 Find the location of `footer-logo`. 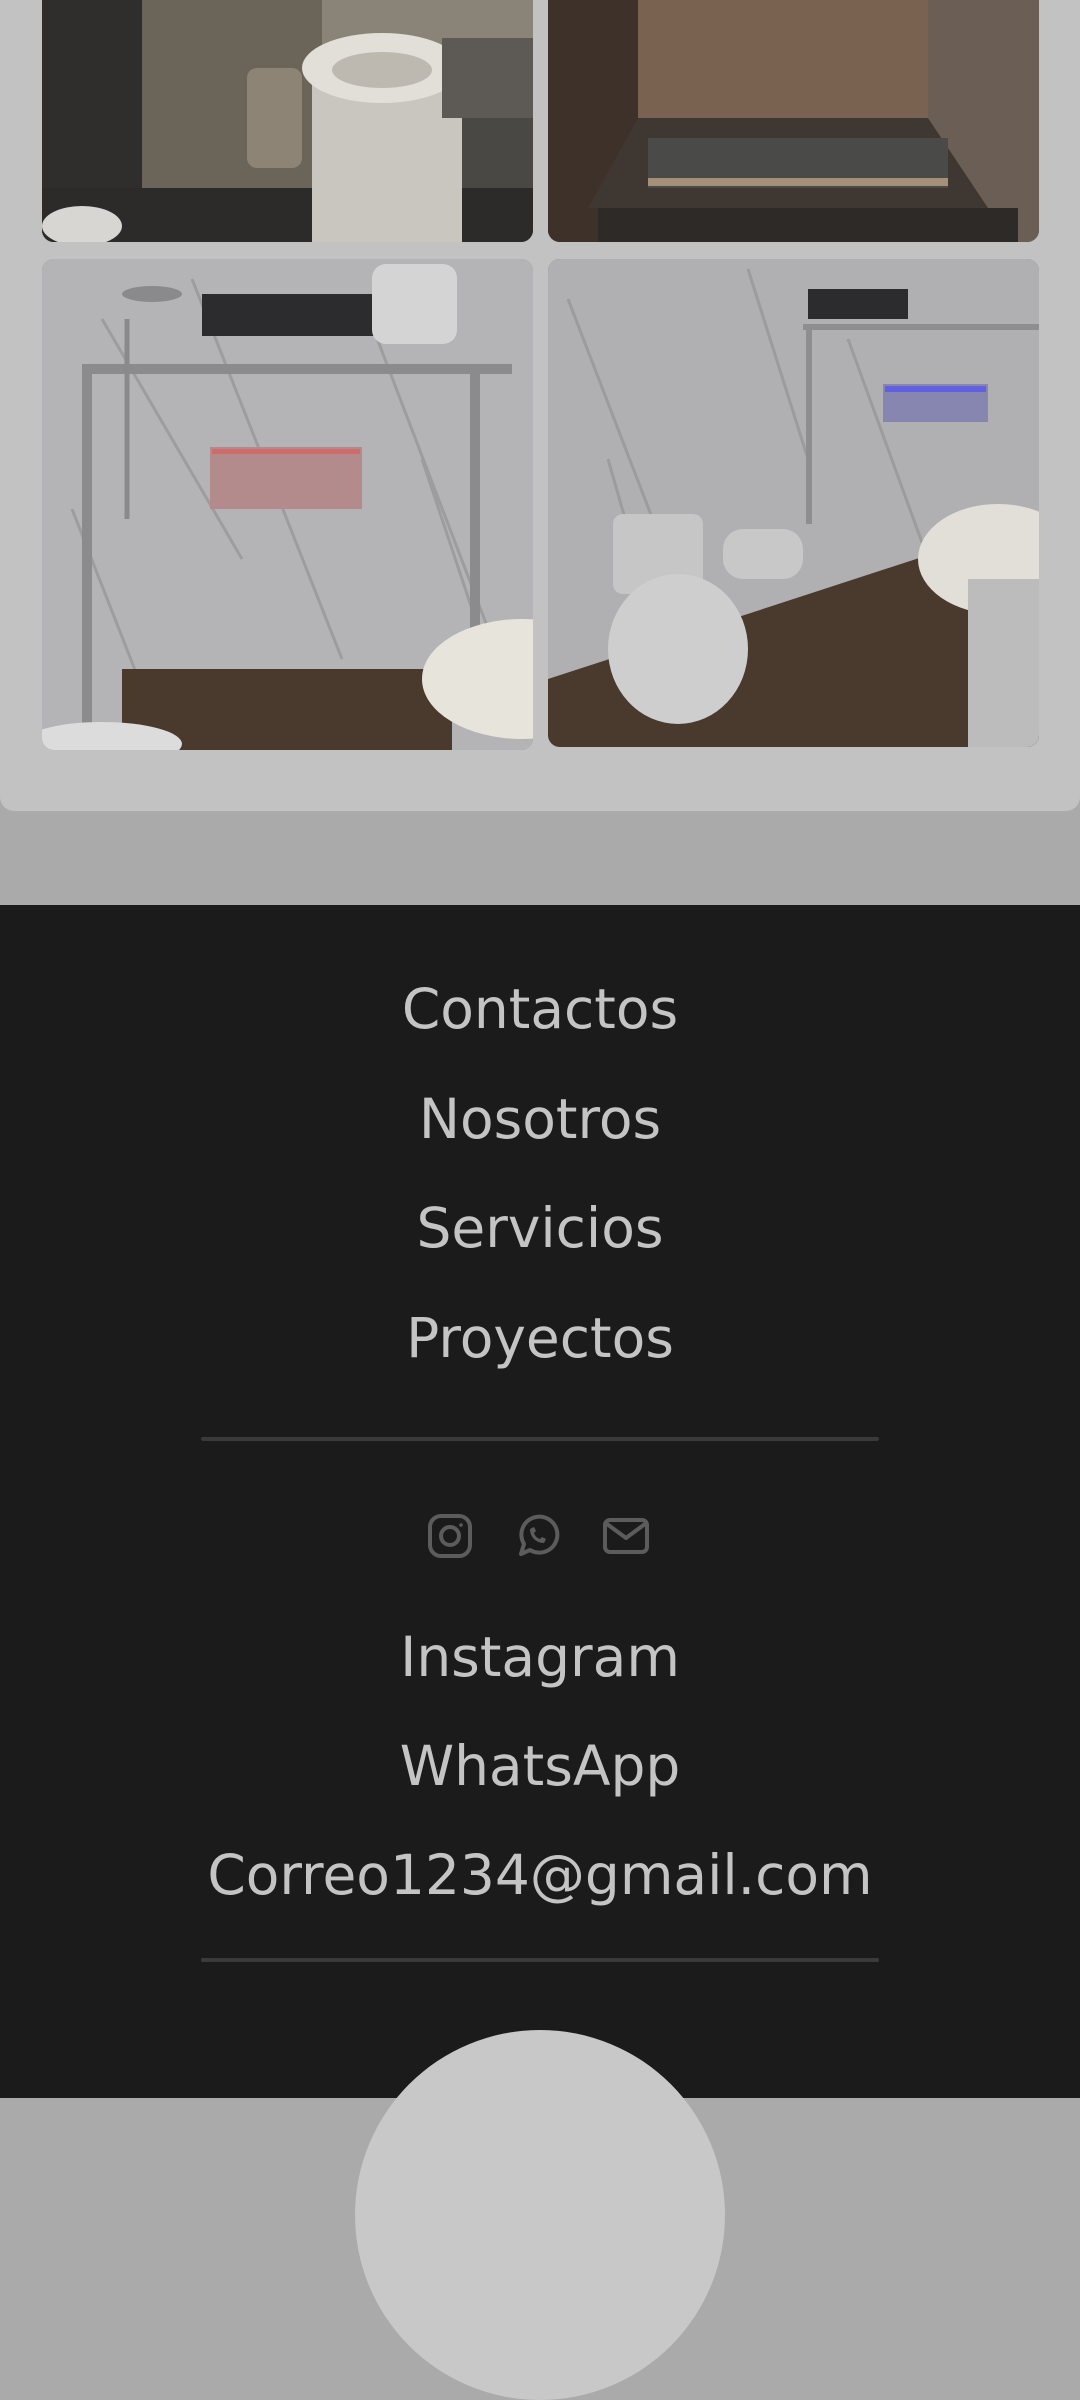

footer-logo is located at coordinates (540, 2215).